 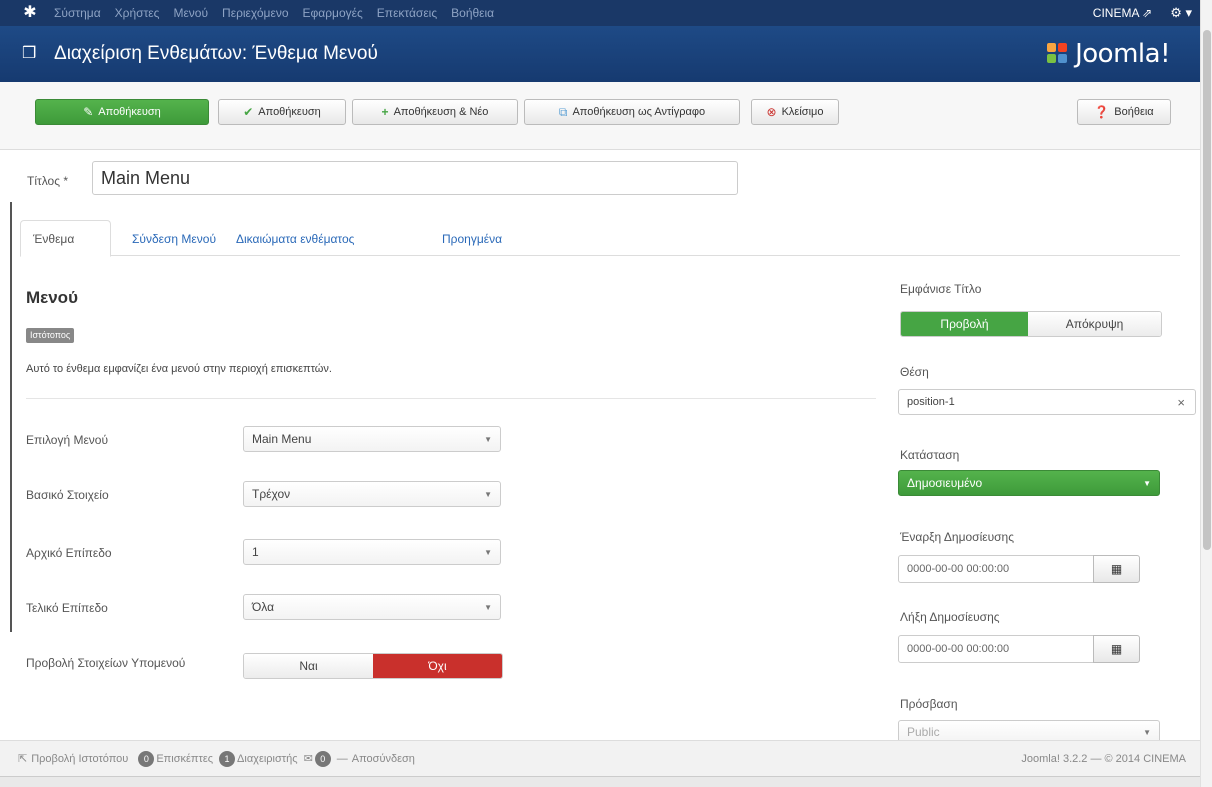 What do you see at coordinates (308, 759) in the screenshot?
I see `mail-icon: ✉` at bounding box center [308, 759].